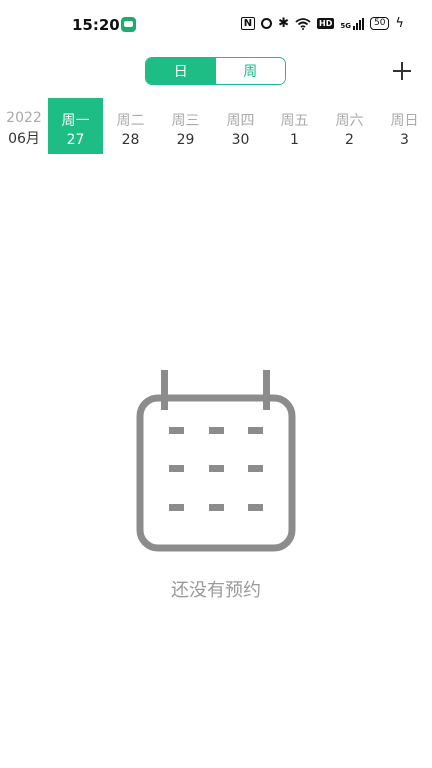 The width and height of the screenshot is (432, 768). What do you see at coordinates (75, 140) in the screenshot?
I see `date-label: 27` at bounding box center [75, 140].